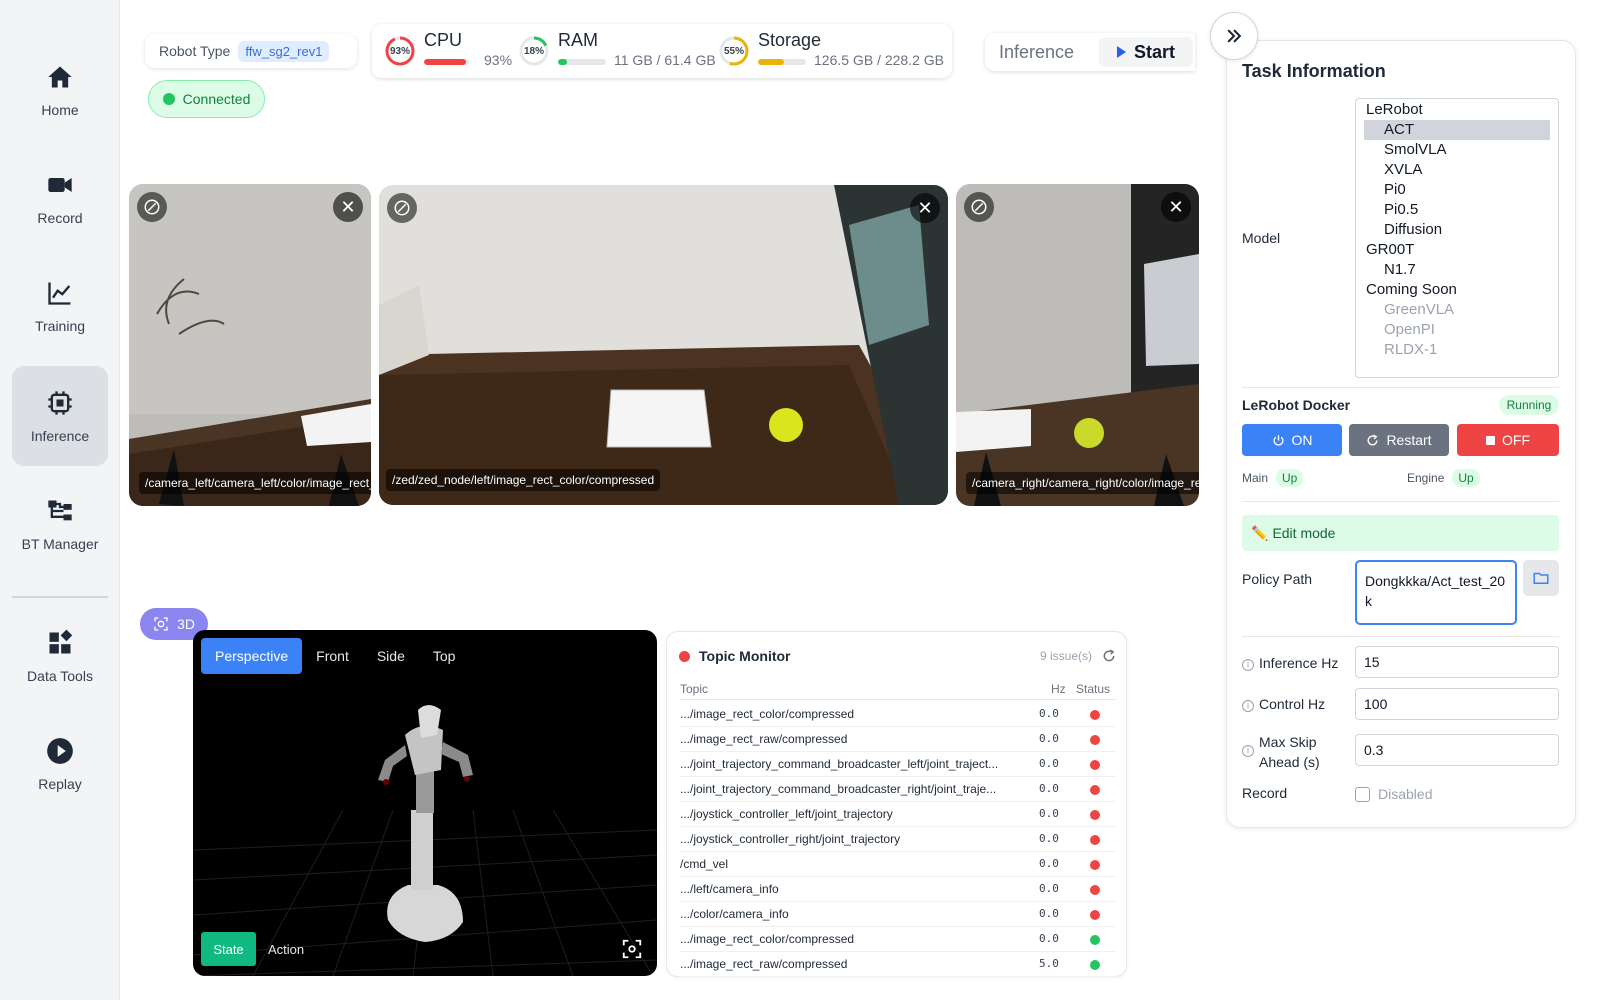 Image resolution: width=1600 pixels, height=1000 pixels. What do you see at coordinates (1154, 51) in the screenshot?
I see `start-button-label: Start` at bounding box center [1154, 51].